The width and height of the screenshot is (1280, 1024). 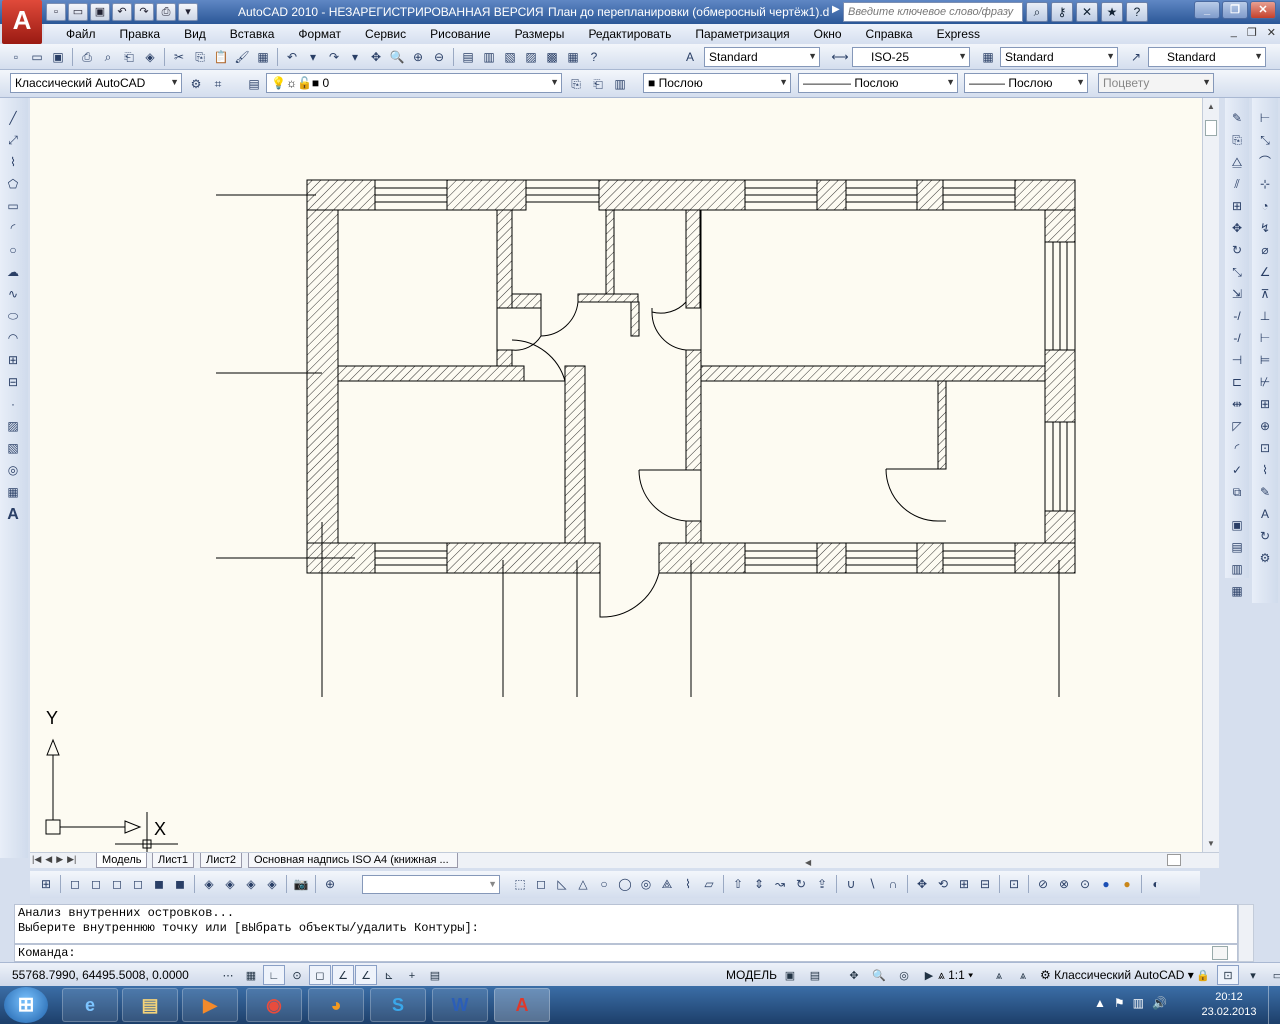 I want to click on polygon-icon: ⬠, so click(x=13, y=184).